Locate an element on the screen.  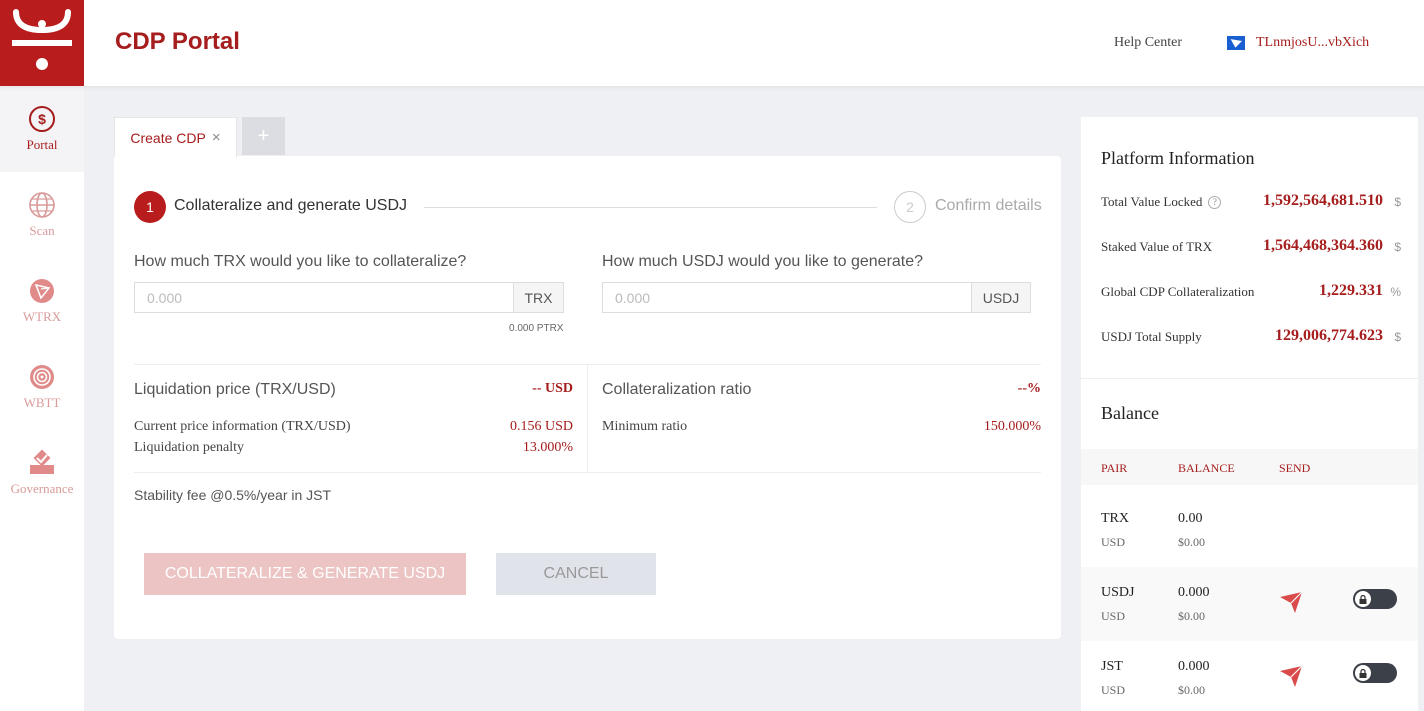
trx-unit-label: TRX is located at coordinates (538, 297).